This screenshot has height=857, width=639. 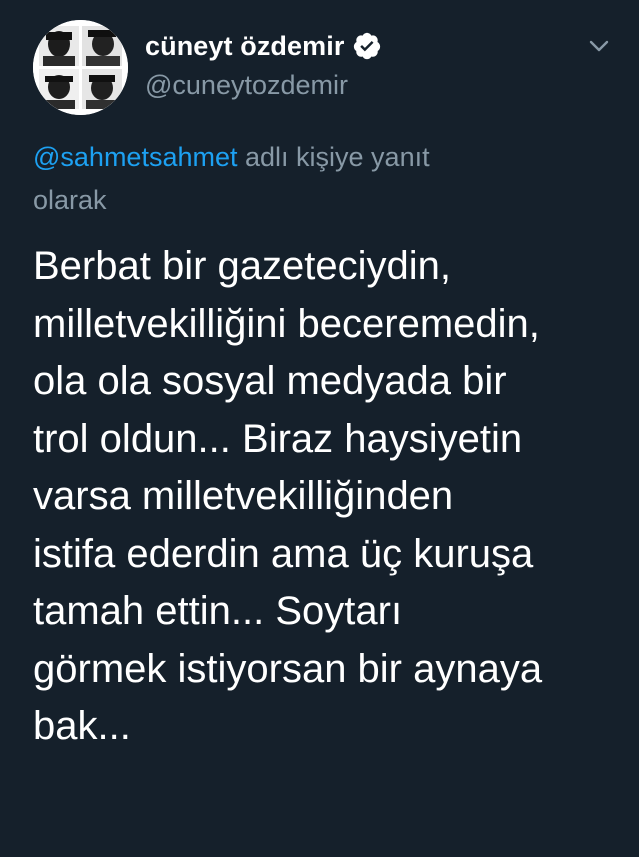 I want to click on verified-badge-icon, so click(x=367, y=46).